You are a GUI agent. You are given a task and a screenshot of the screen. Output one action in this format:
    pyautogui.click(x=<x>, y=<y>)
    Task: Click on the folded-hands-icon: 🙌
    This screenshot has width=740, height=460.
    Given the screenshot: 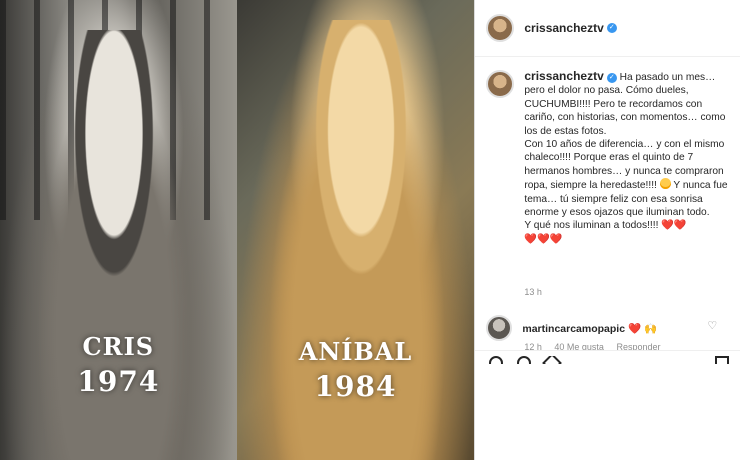 What is the action you would take?
    pyautogui.click(x=651, y=328)
    